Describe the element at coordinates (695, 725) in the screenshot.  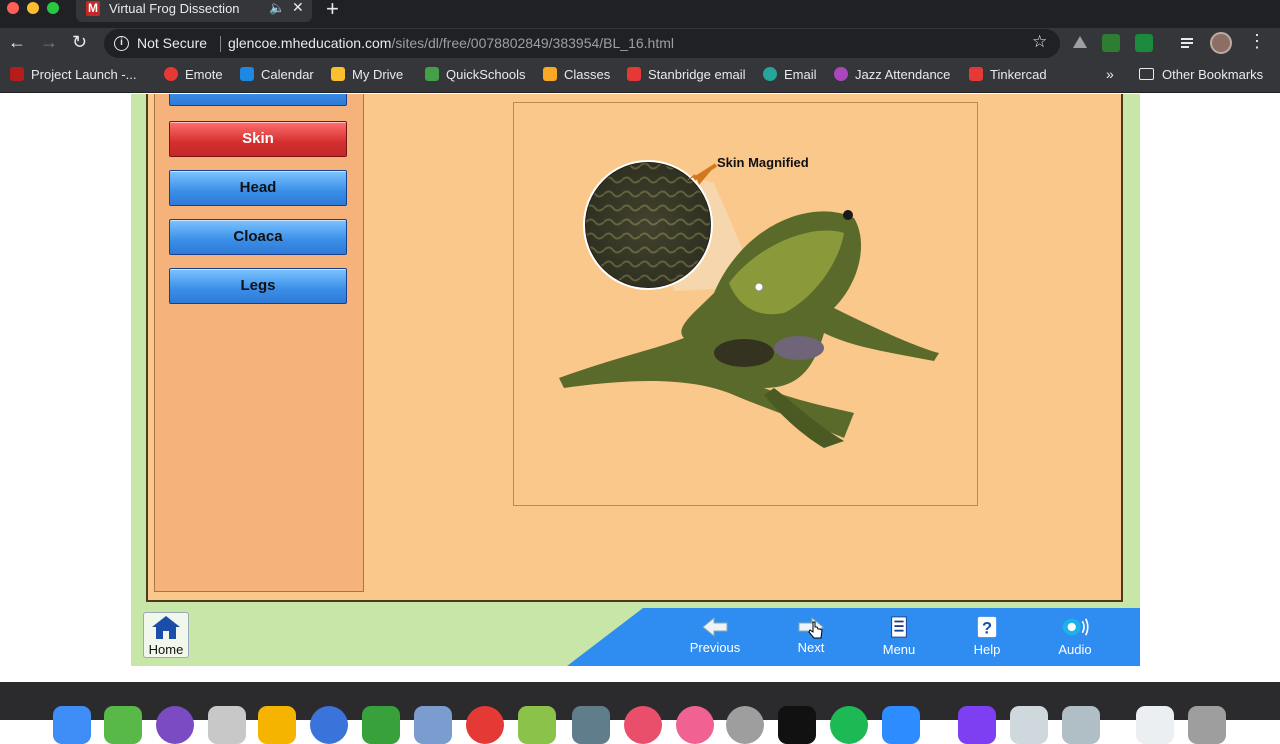
I see `music-icon` at that location.